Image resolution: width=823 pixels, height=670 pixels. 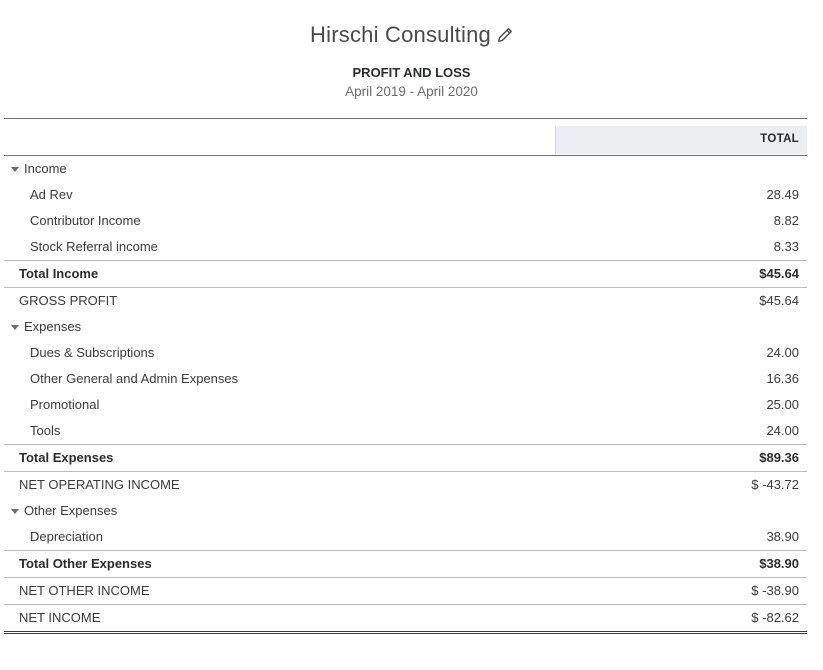 What do you see at coordinates (84, 590) in the screenshot?
I see `row-label: NET OTHER INCOME` at bounding box center [84, 590].